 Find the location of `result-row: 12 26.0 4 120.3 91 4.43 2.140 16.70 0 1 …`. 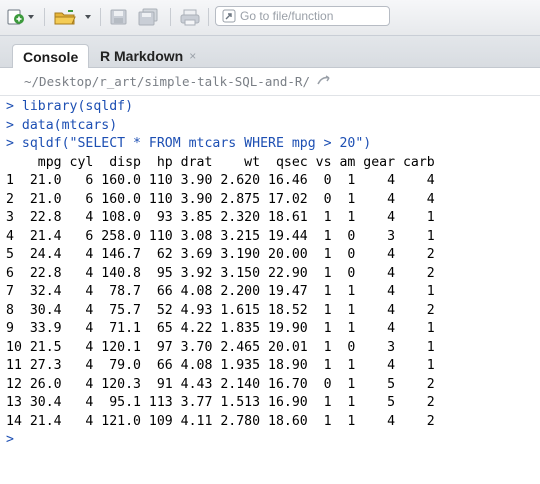

result-row: 12 26.0 4 120.3 91 4.43 2.140 16.70 0 1 … is located at coordinates (220, 384).